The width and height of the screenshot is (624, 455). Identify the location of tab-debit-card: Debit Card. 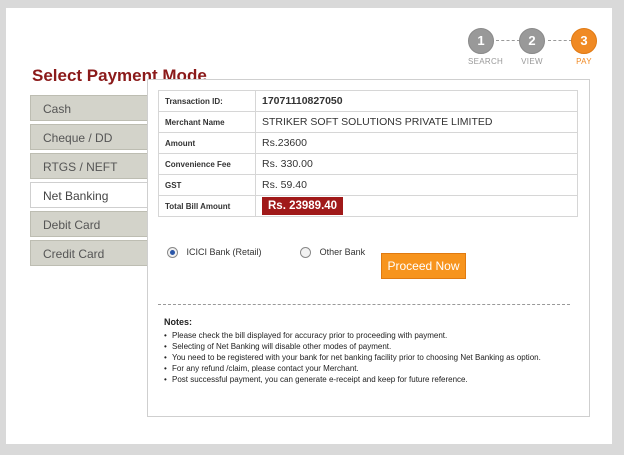
(88, 224).